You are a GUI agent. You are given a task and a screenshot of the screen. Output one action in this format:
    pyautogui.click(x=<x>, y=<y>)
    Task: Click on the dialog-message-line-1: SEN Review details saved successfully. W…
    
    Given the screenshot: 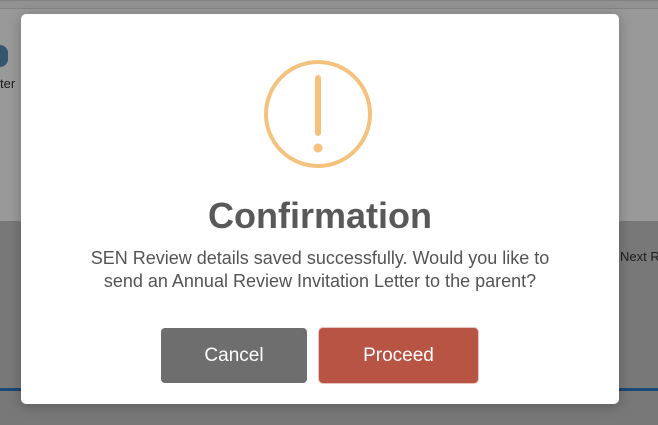 What is the action you would take?
    pyautogui.click(x=320, y=258)
    